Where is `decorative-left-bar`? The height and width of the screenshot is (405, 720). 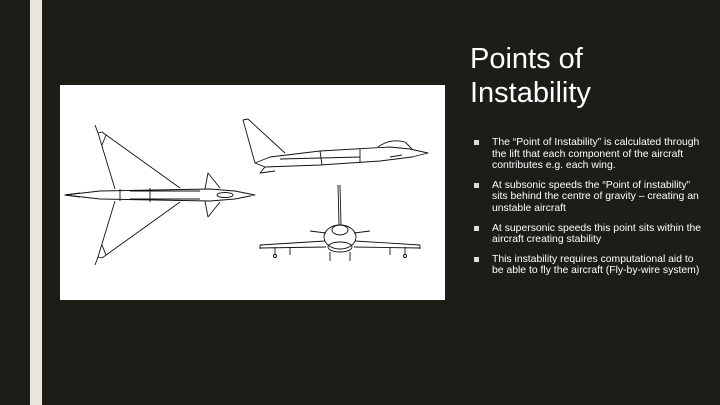
decorative-left-bar is located at coordinates (36, 202).